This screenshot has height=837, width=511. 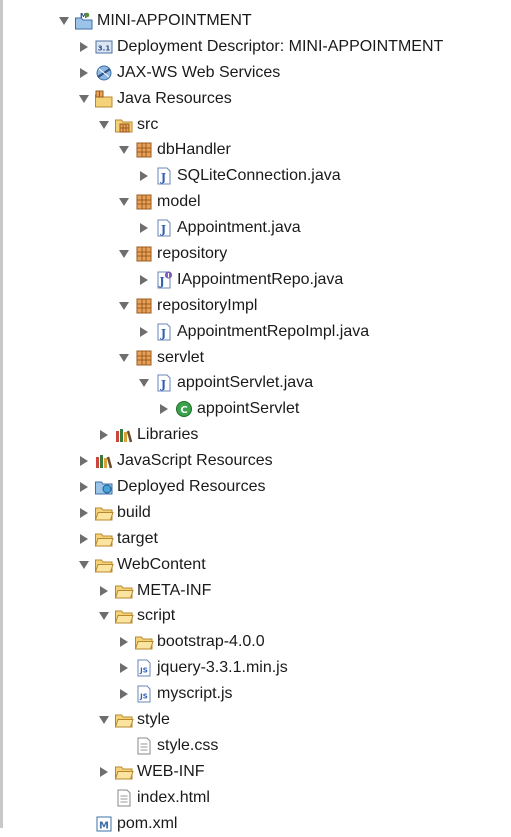 I want to click on tree-item-label: build, so click(x=134, y=512).